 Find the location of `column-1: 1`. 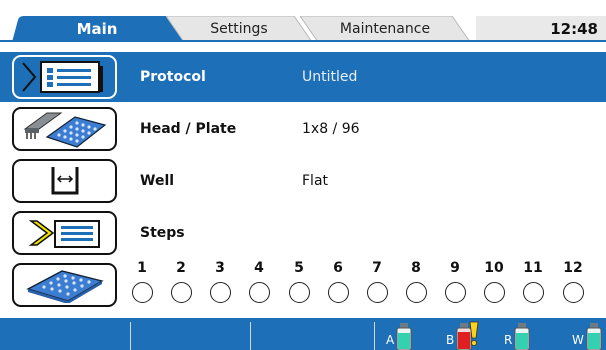

column-1: 1 is located at coordinates (142, 280).